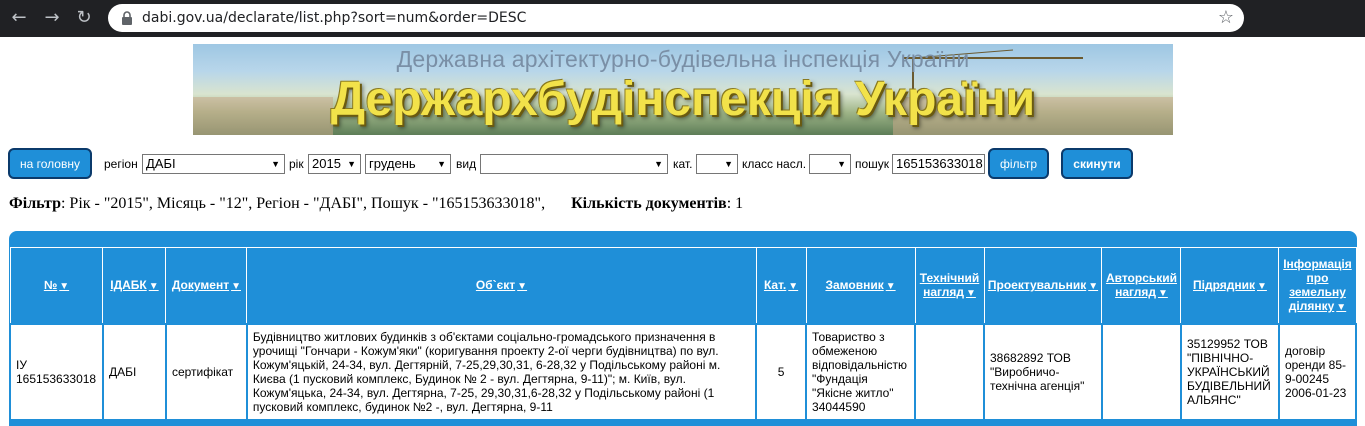  What do you see at coordinates (781, 371) in the screenshot?
I see `cell-category: 5` at bounding box center [781, 371].